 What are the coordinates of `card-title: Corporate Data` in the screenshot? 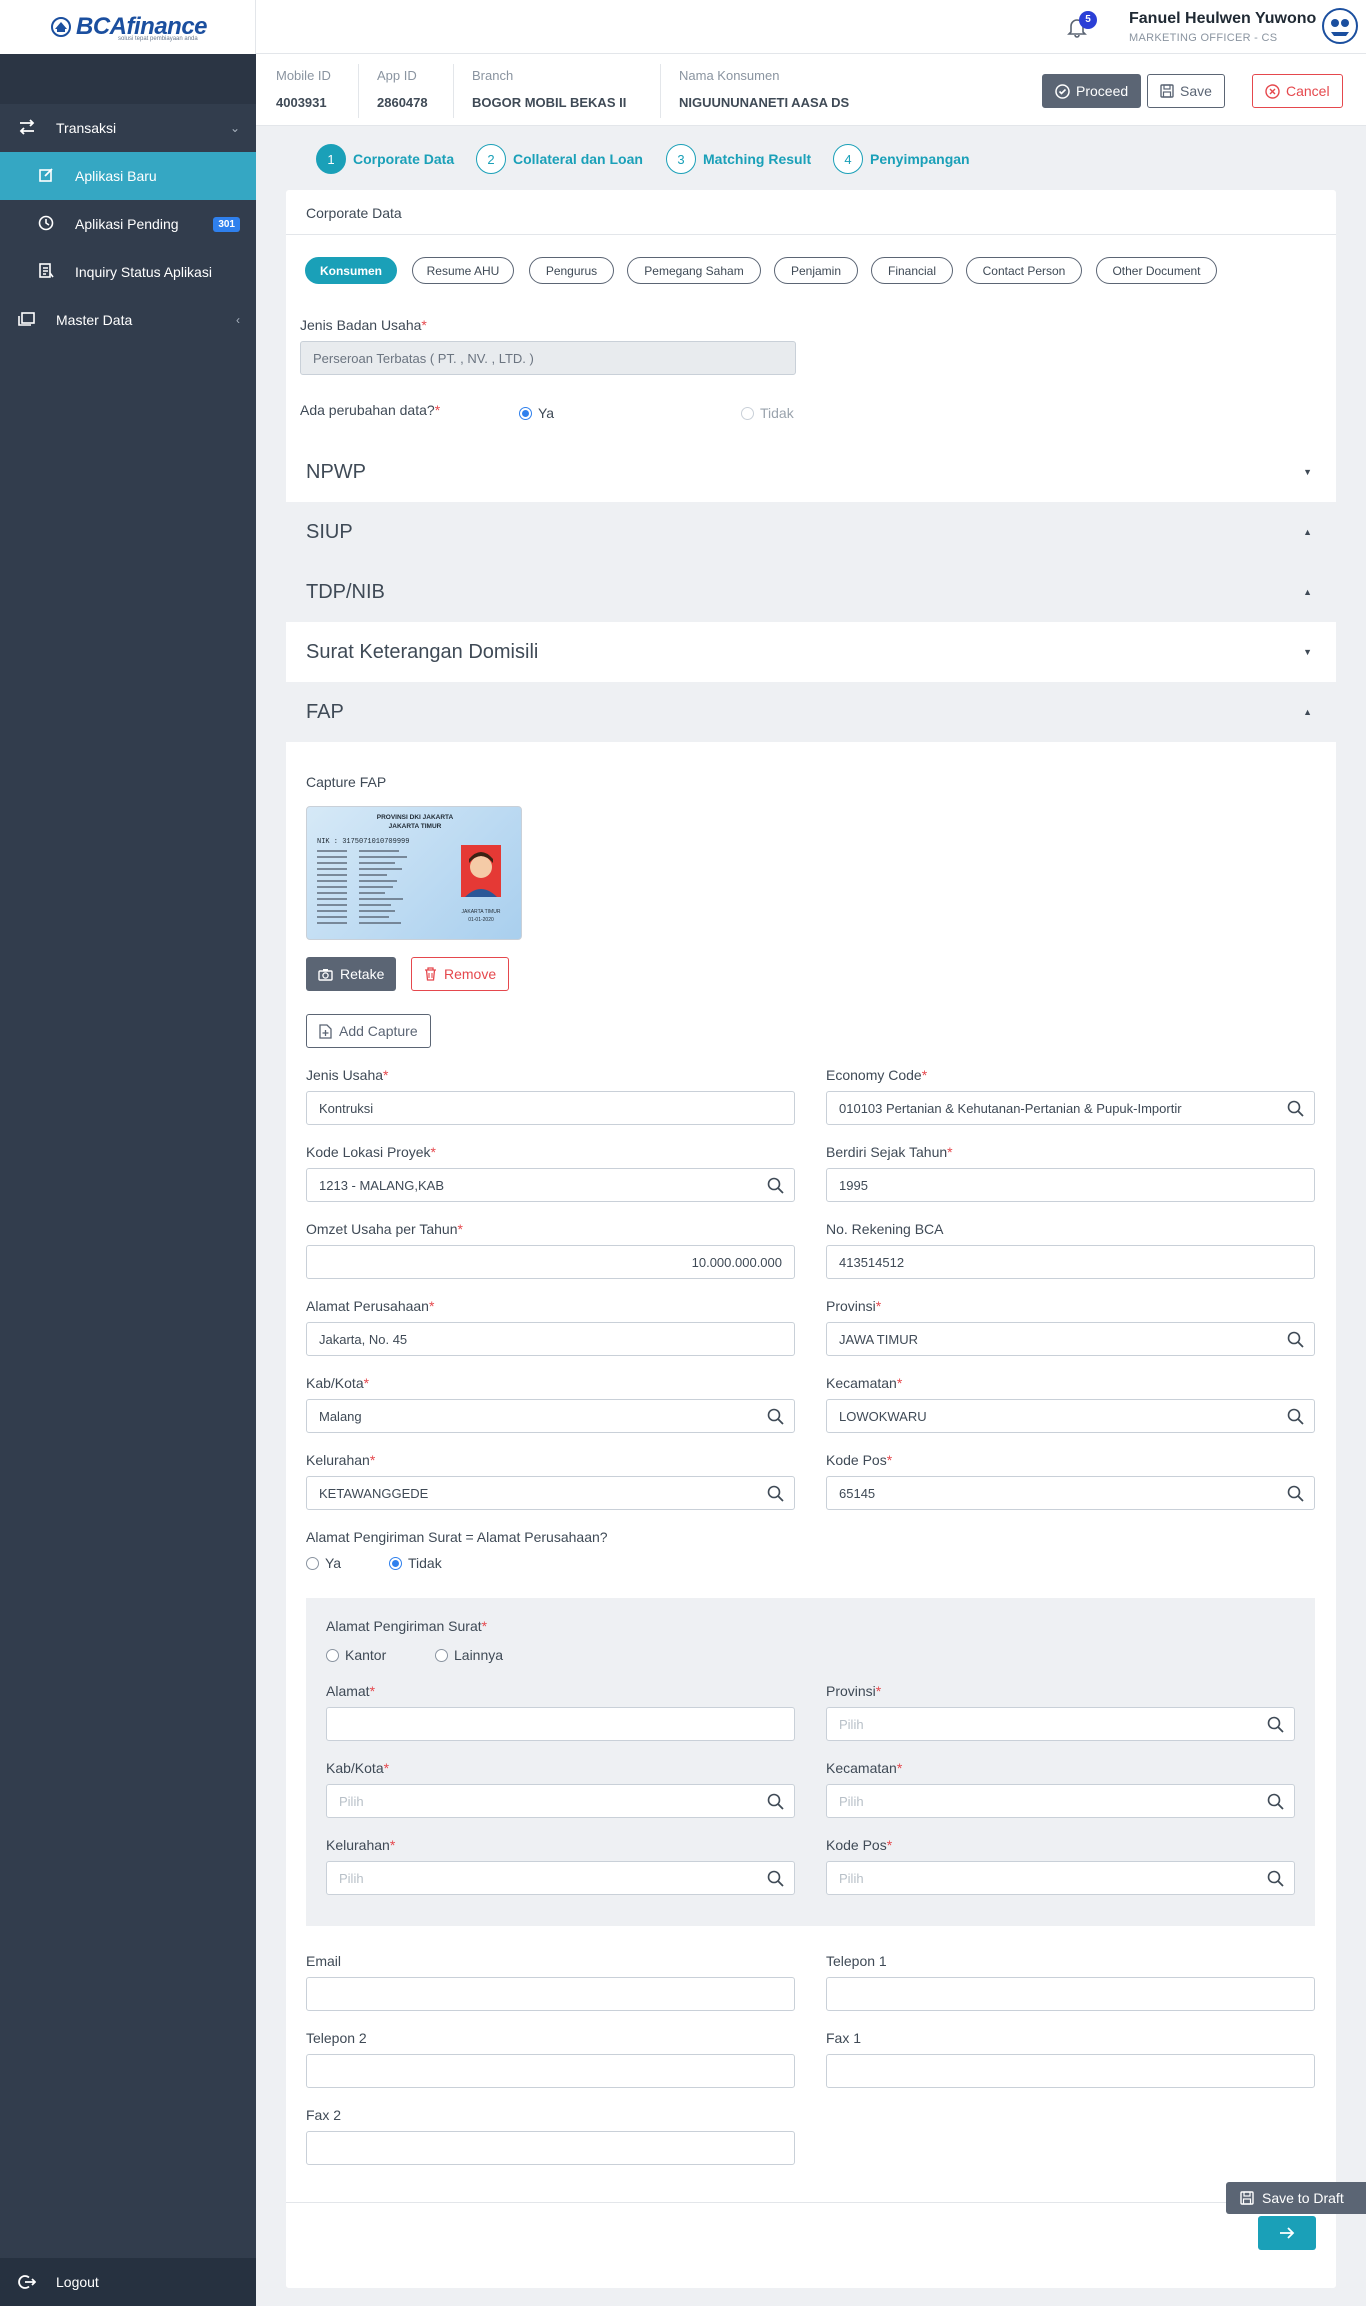 It's located at (354, 213).